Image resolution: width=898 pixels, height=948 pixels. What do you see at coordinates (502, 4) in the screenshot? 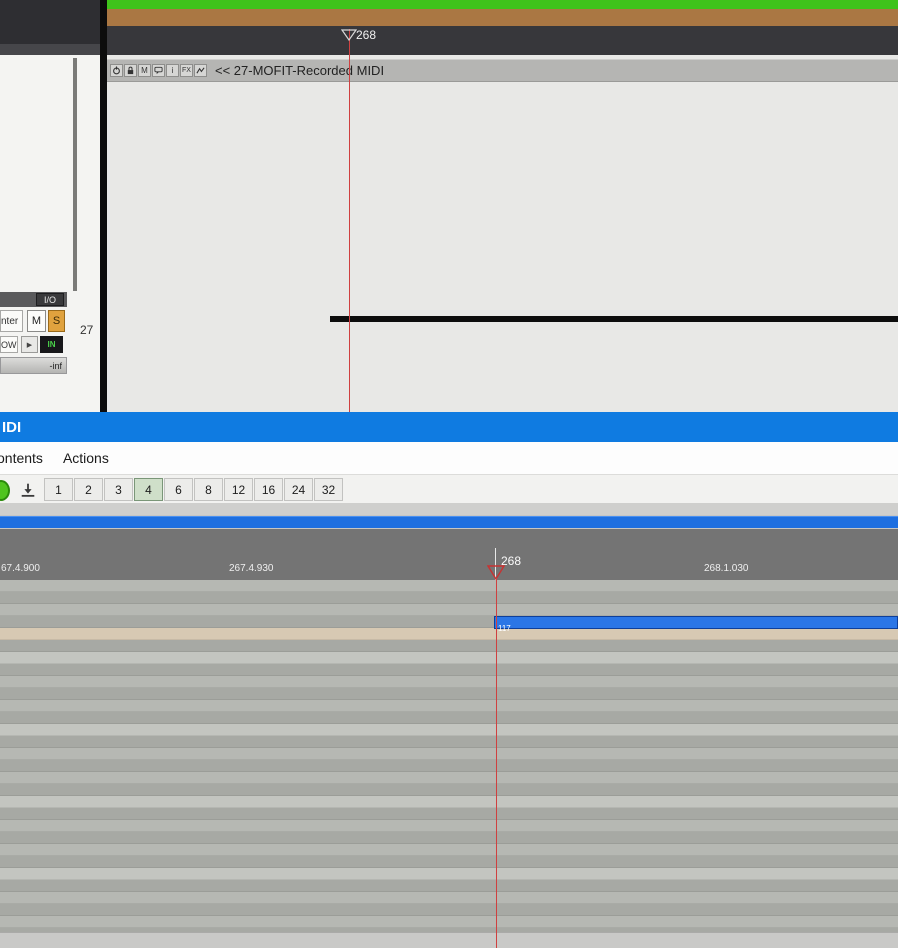
I see `media-item-strip-green` at bounding box center [502, 4].